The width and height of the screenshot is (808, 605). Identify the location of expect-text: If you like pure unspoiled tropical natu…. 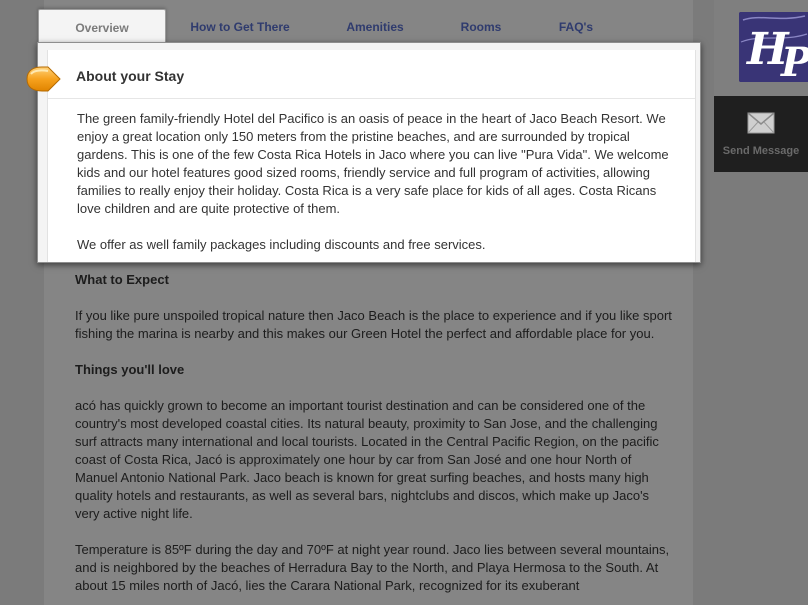
(373, 324).